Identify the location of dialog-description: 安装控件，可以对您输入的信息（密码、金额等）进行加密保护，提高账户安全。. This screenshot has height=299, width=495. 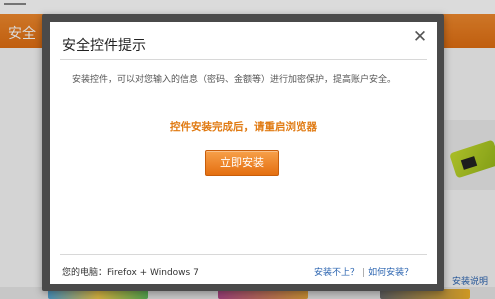
(234, 80).